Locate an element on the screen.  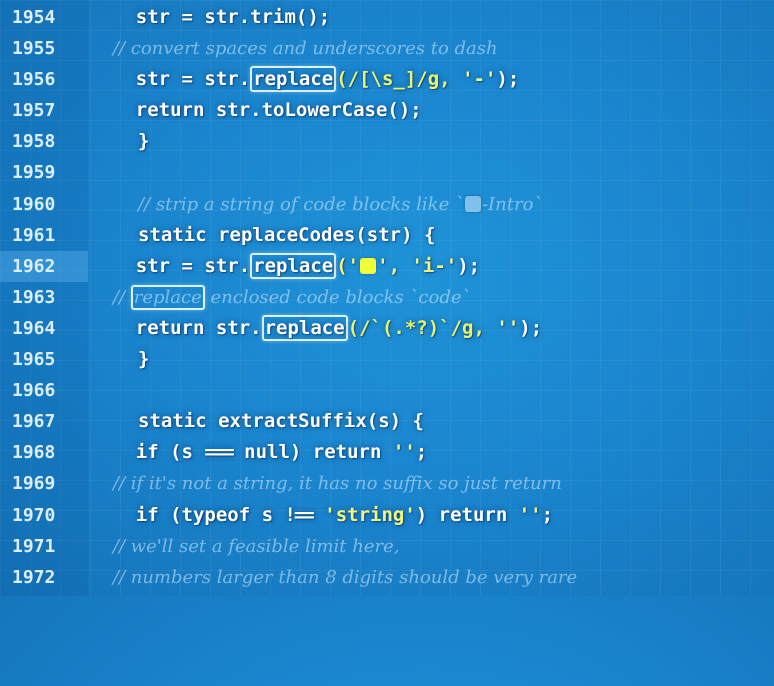
code-line-1956: 1956 str = str. replace (/[\s_]/g, '-'); is located at coordinates (387, 79).